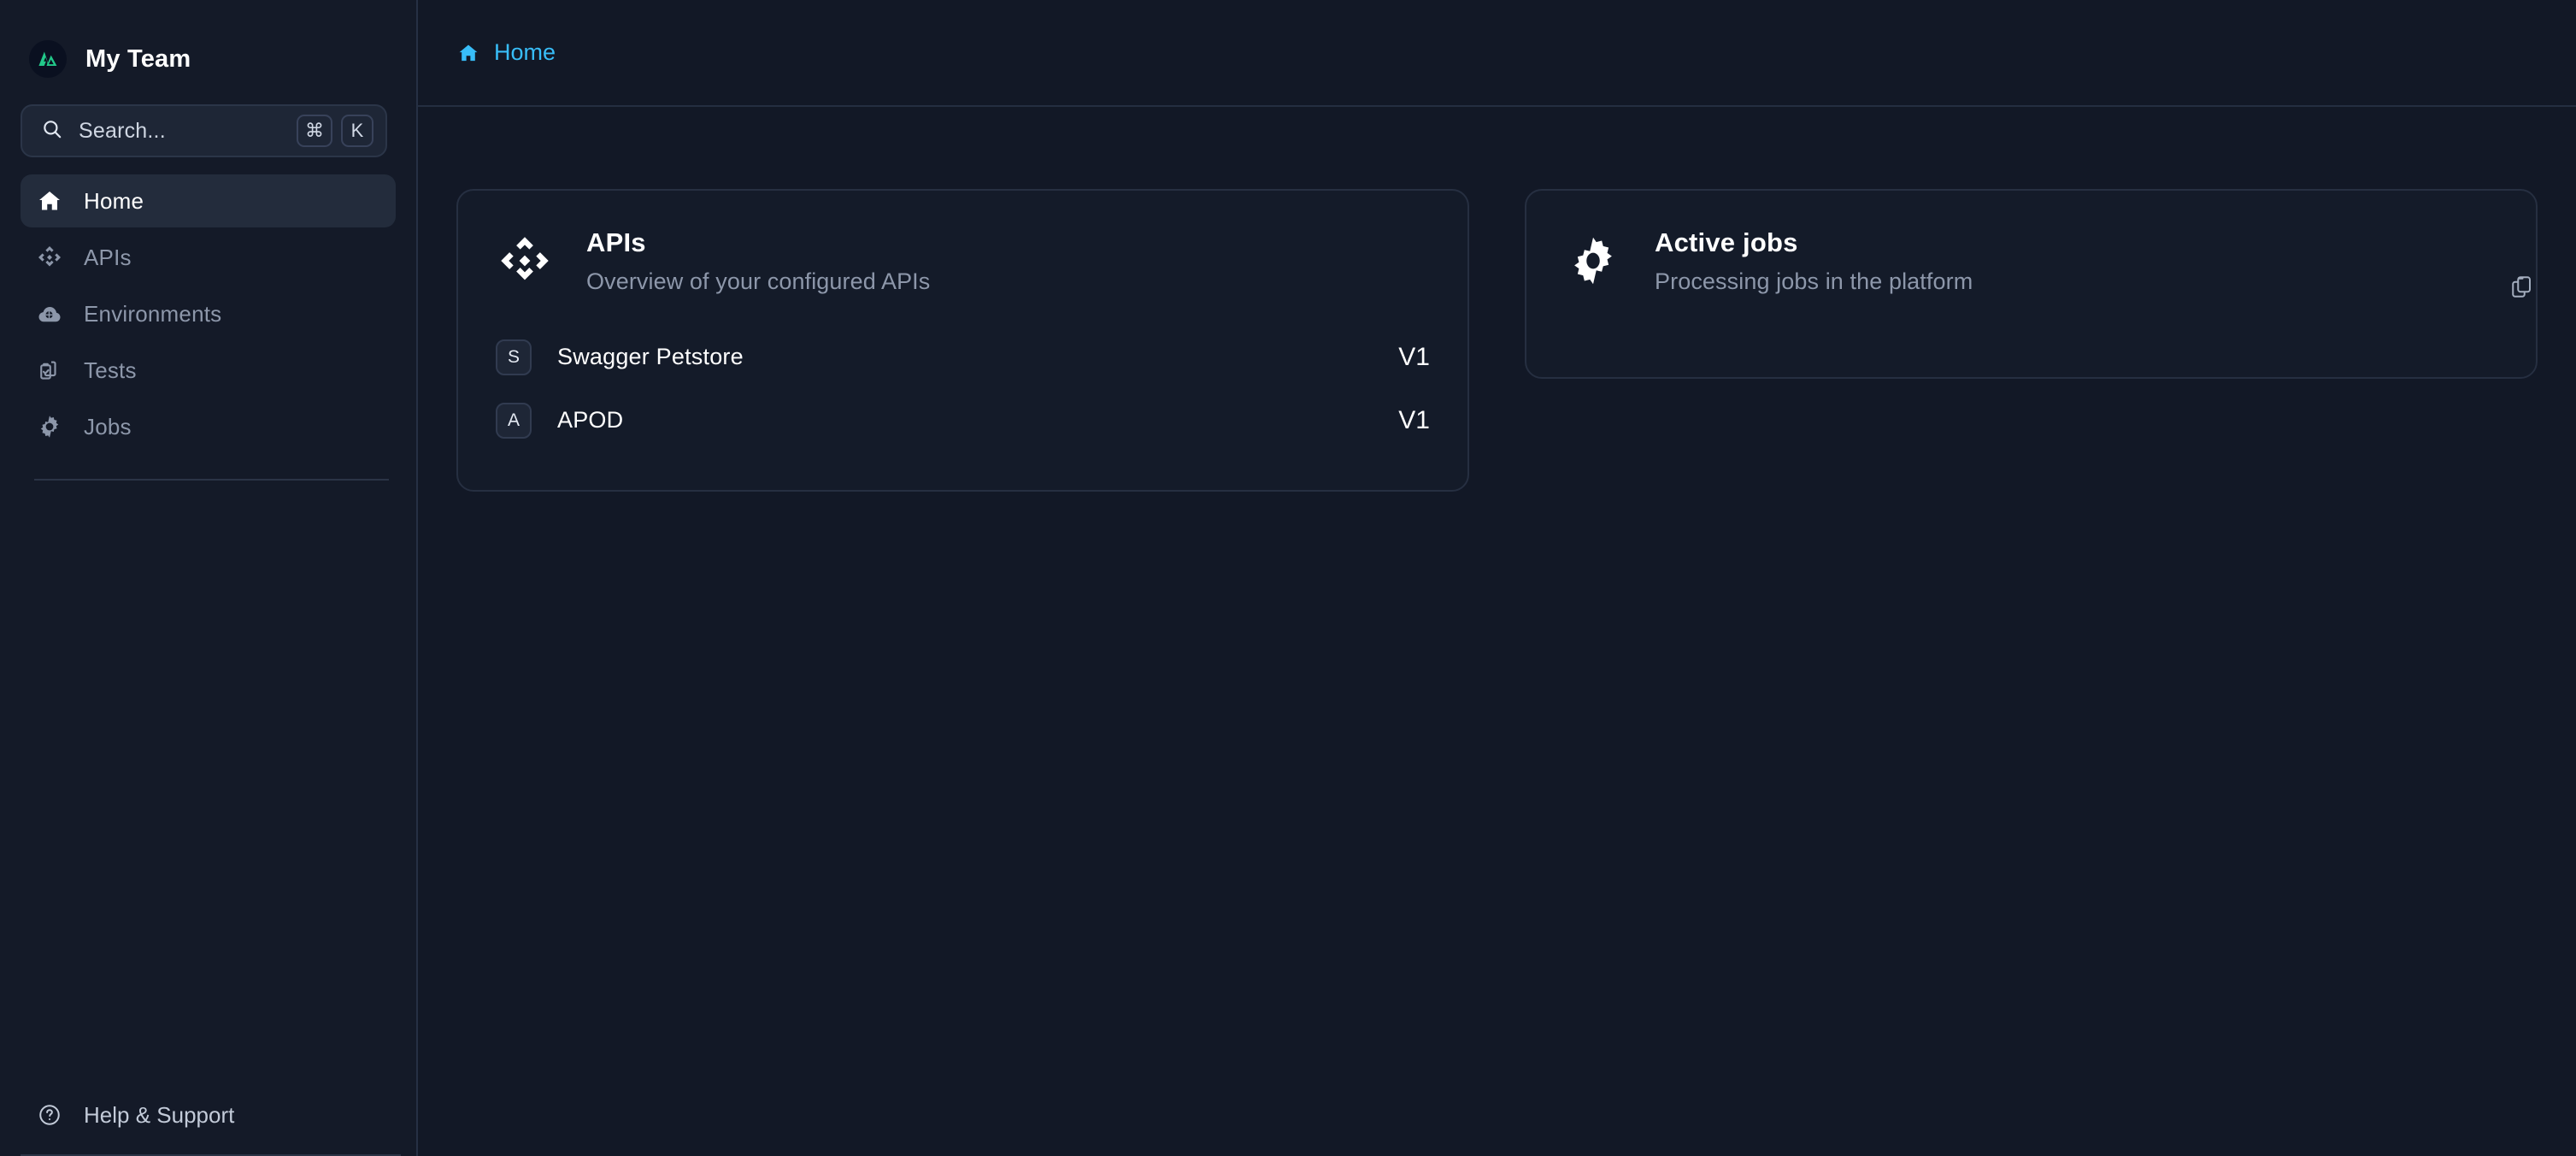 The width and height of the screenshot is (2576, 1156). Describe the element at coordinates (208, 257) in the screenshot. I see `sidebar-item-apis: APIs` at that location.